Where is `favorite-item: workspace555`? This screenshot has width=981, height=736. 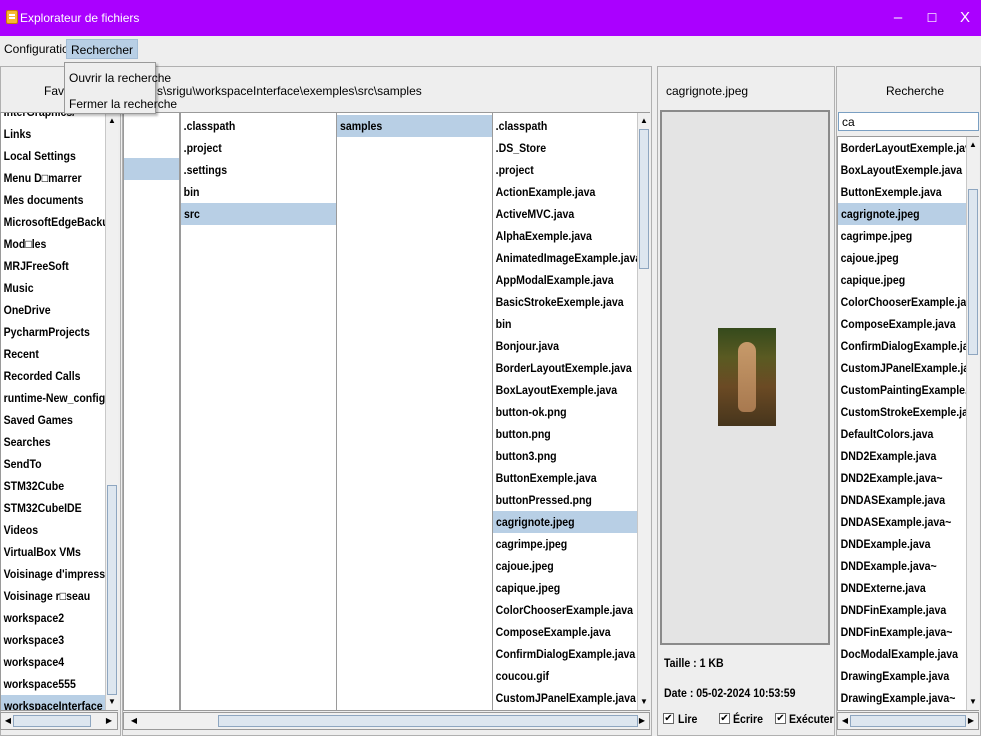 favorite-item: workspace555 is located at coordinates (52, 684).